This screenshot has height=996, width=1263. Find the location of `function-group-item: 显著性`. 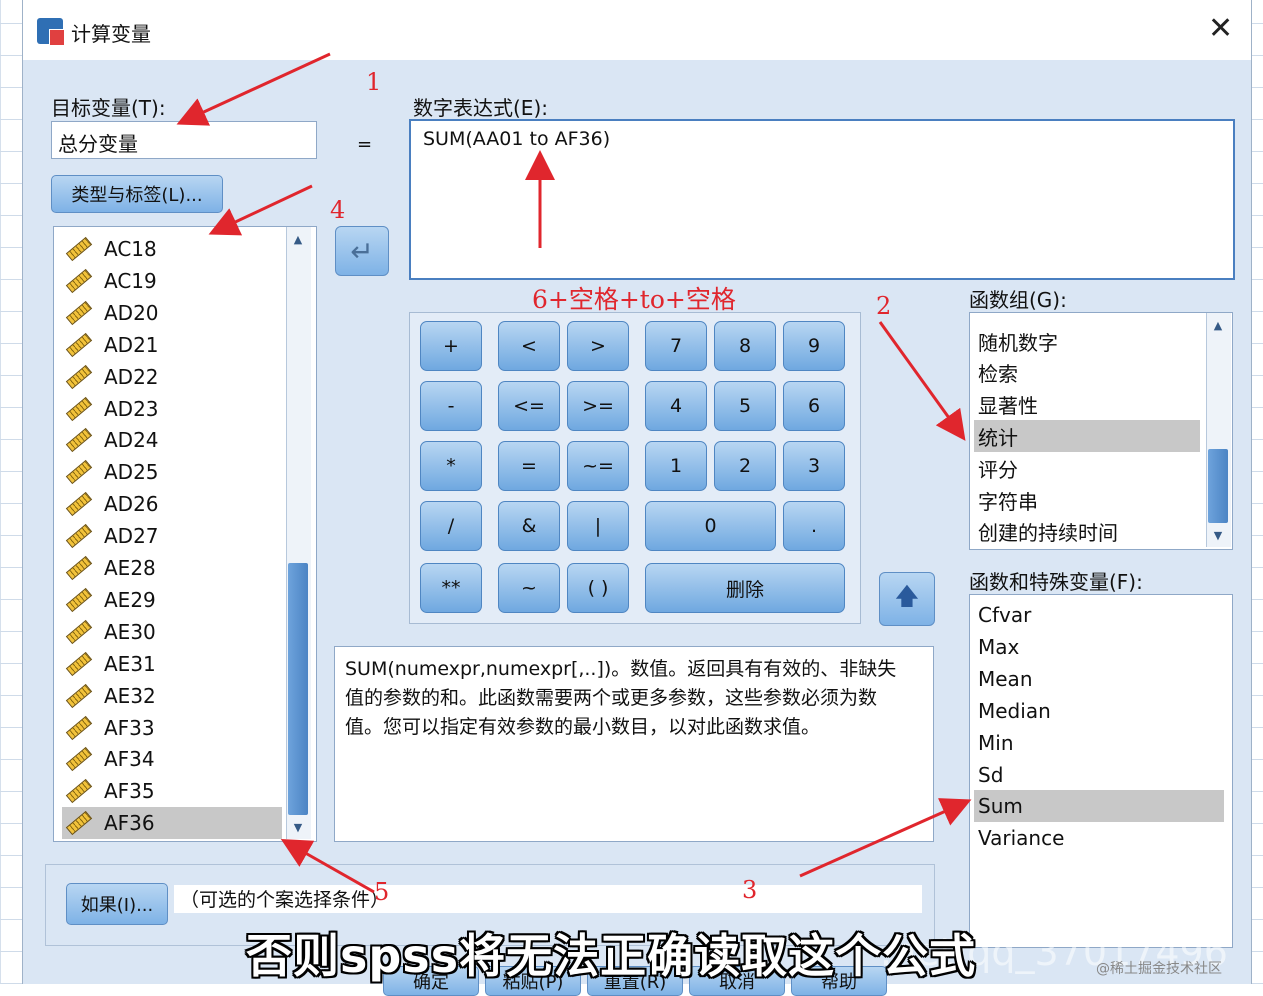

function-group-item: 显著性 is located at coordinates (1087, 405).